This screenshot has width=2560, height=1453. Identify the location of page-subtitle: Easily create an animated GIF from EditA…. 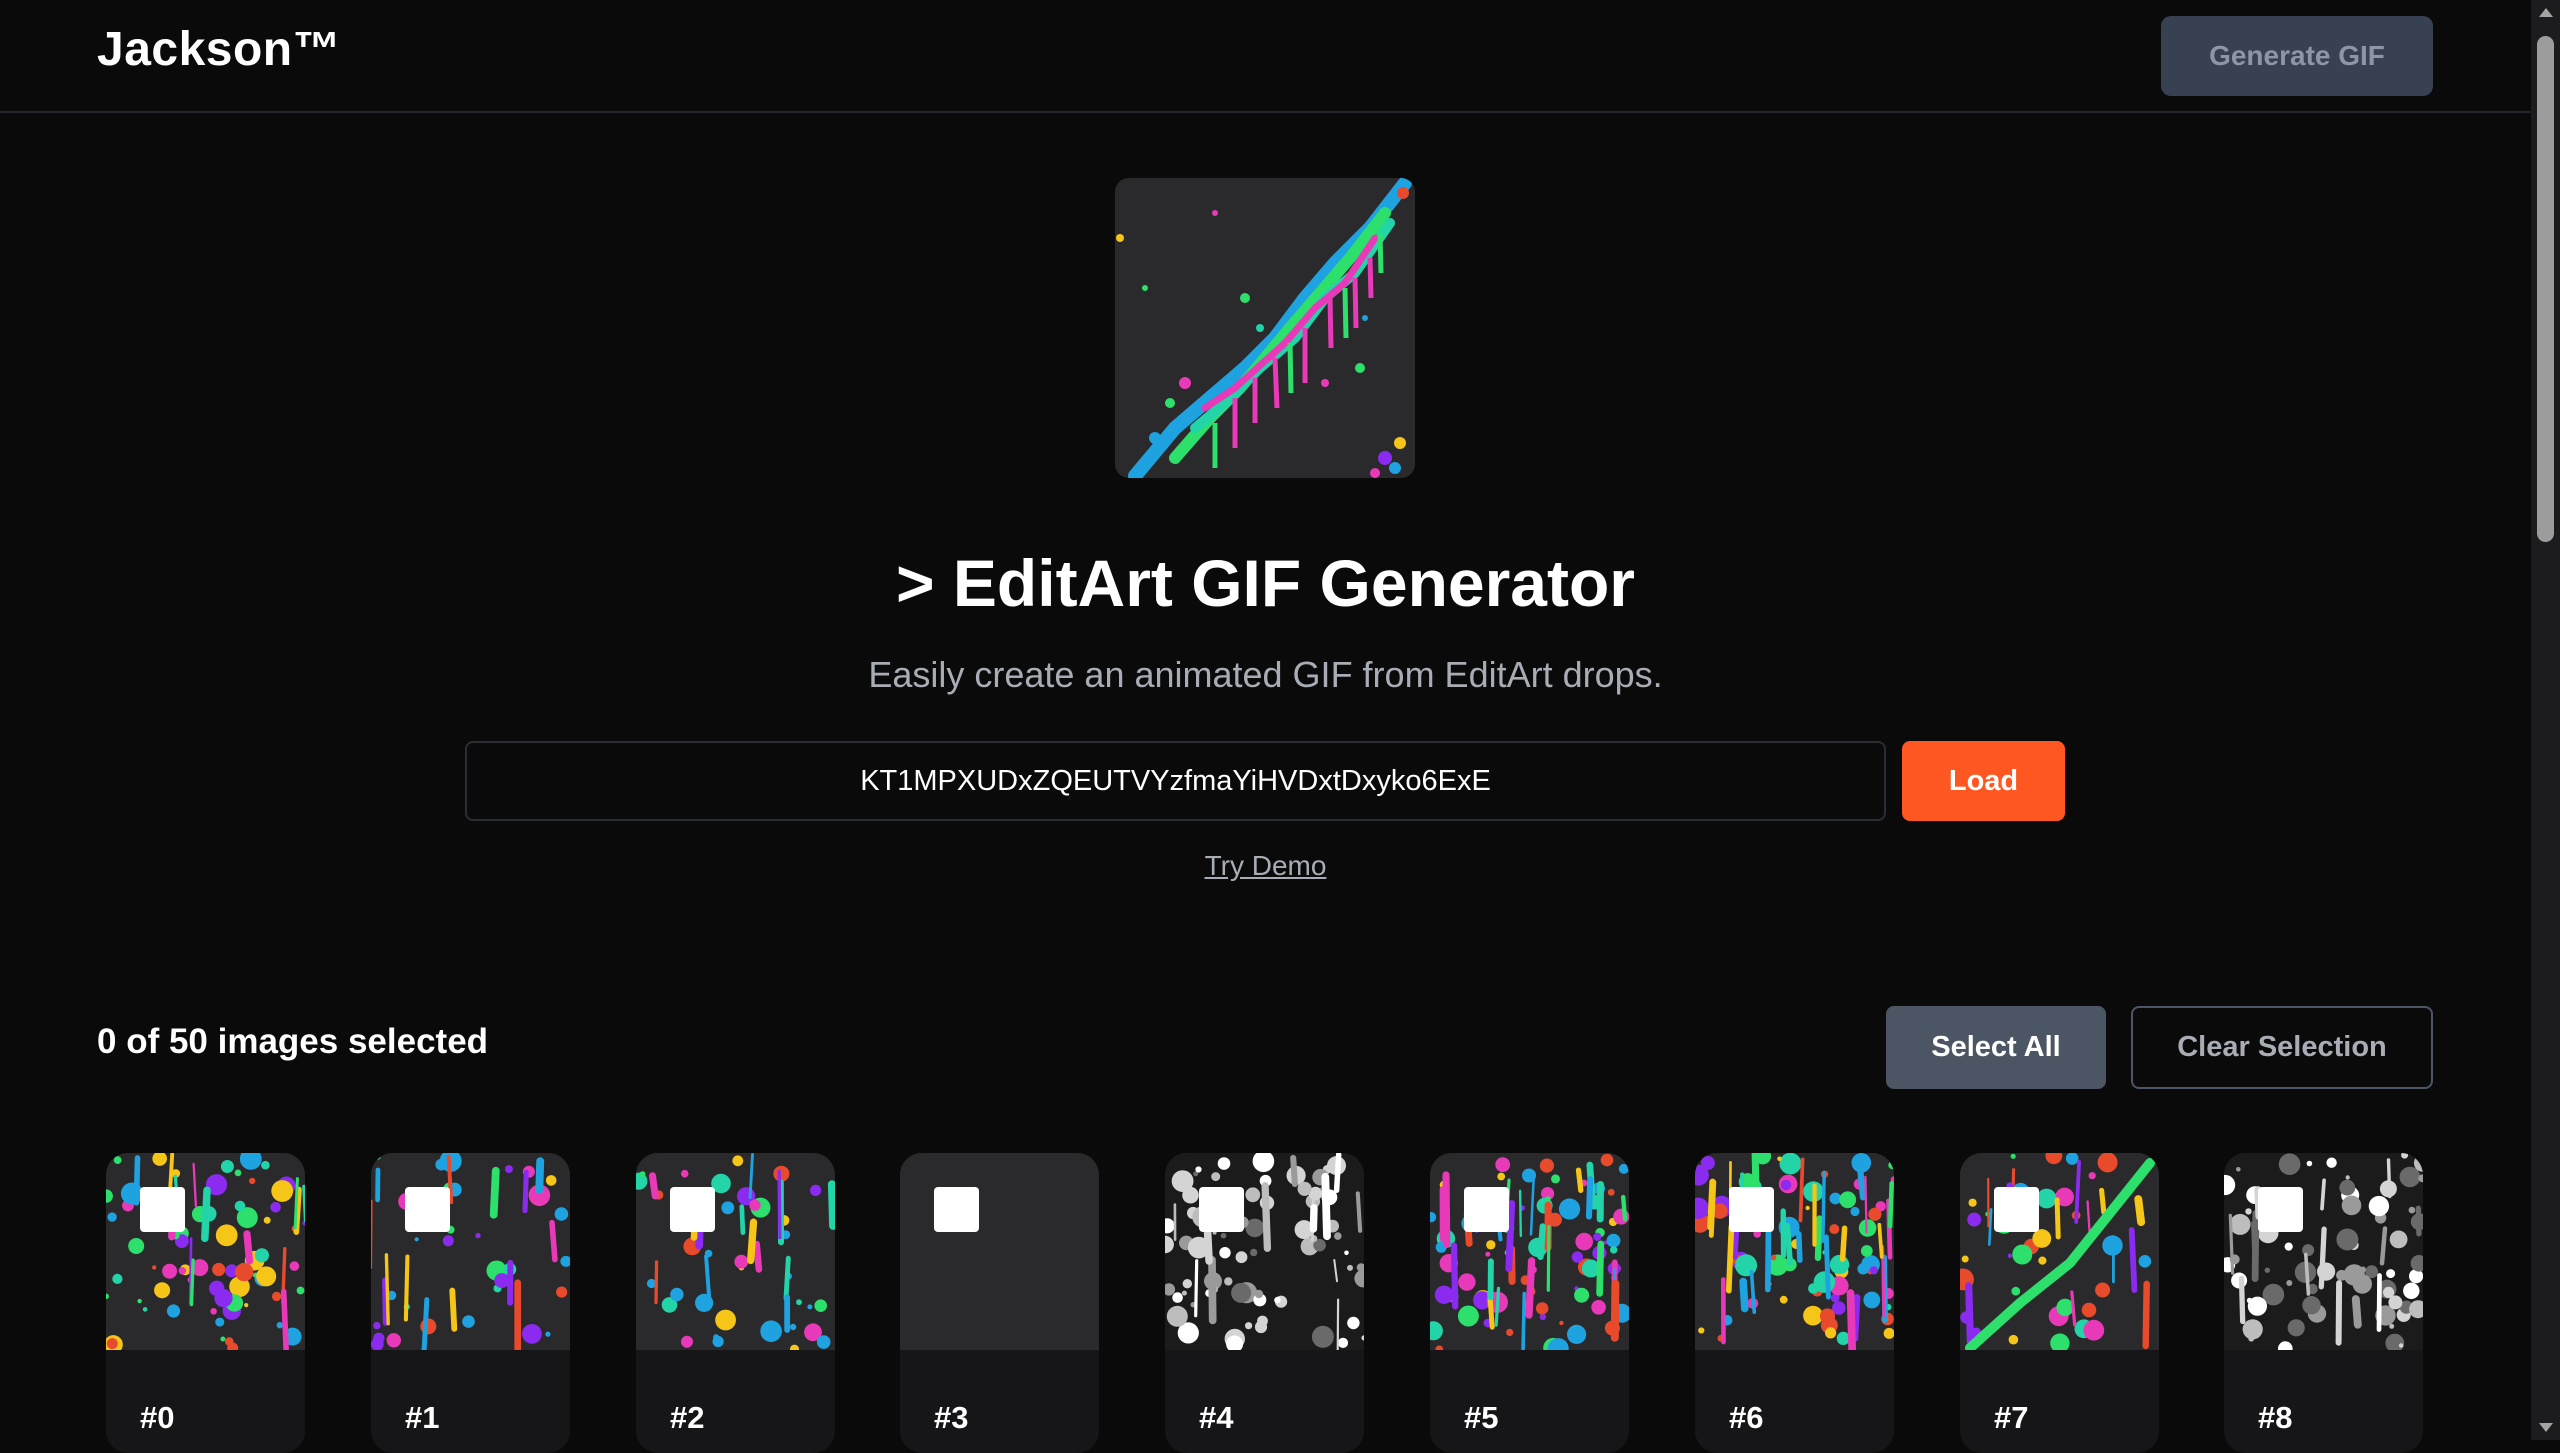
(1265, 675).